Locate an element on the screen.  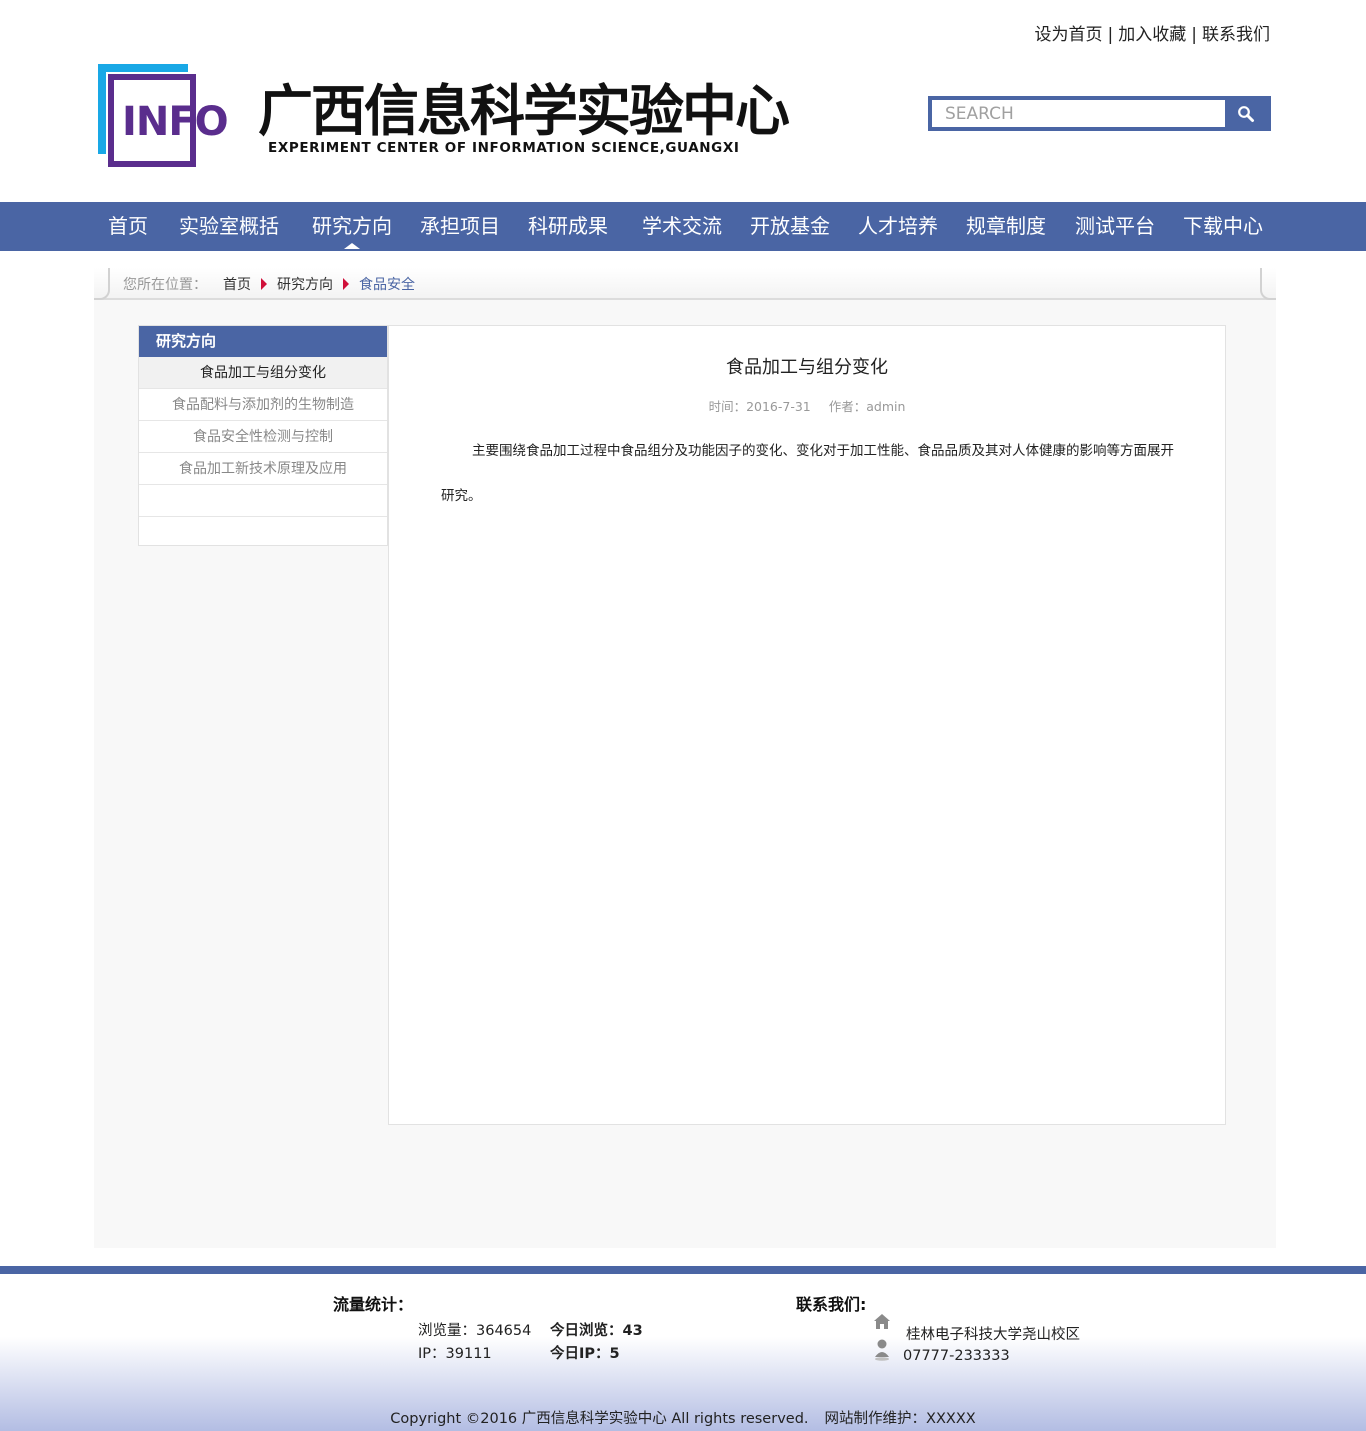
home-icon is located at coordinates (882, 1321).